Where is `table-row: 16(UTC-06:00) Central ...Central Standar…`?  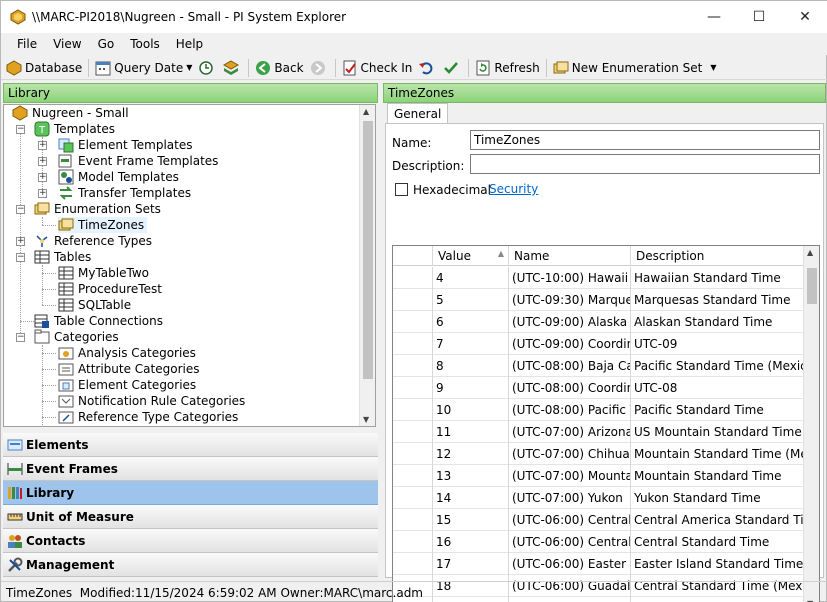 table-row: 16(UTC-06:00) Central ...Central Standar… is located at coordinates (598, 542).